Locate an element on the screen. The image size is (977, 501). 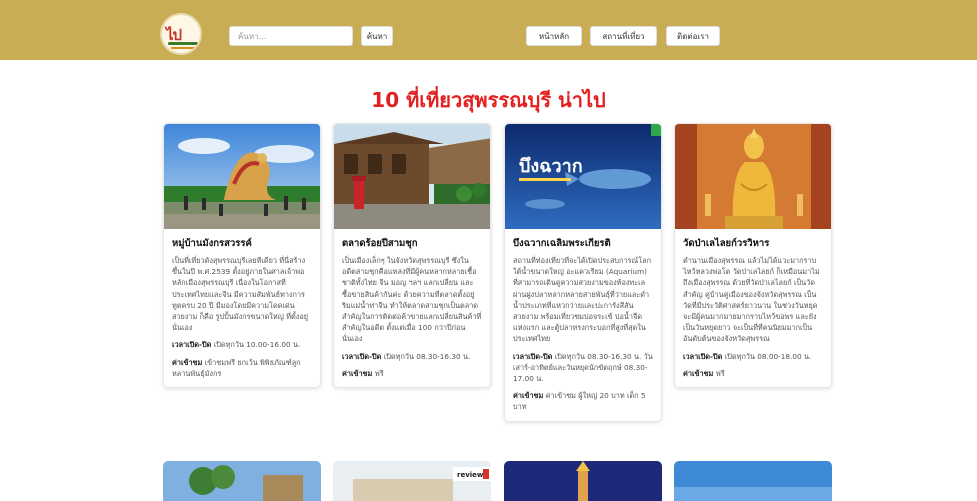
logo-text: ไปไหน is located at coordinates (179, 39).